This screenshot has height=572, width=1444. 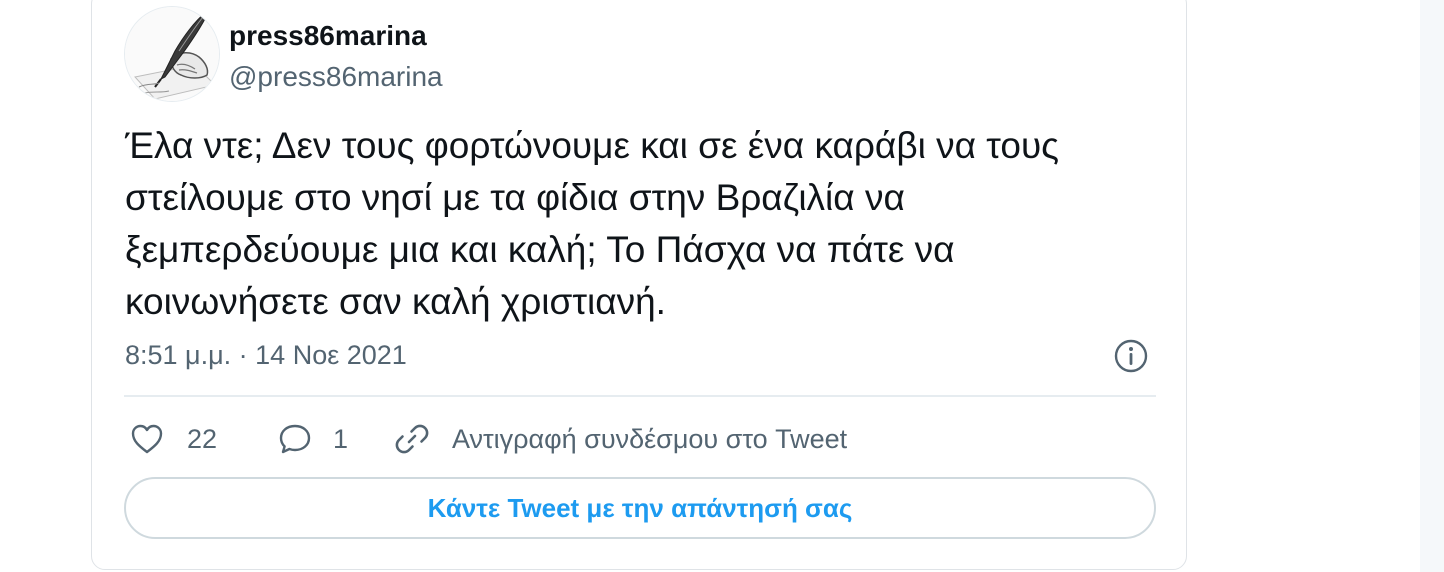 What do you see at coordinates (147, 439) in the screenshot?
I see `heart-icon` at bounding box center [147, 439].